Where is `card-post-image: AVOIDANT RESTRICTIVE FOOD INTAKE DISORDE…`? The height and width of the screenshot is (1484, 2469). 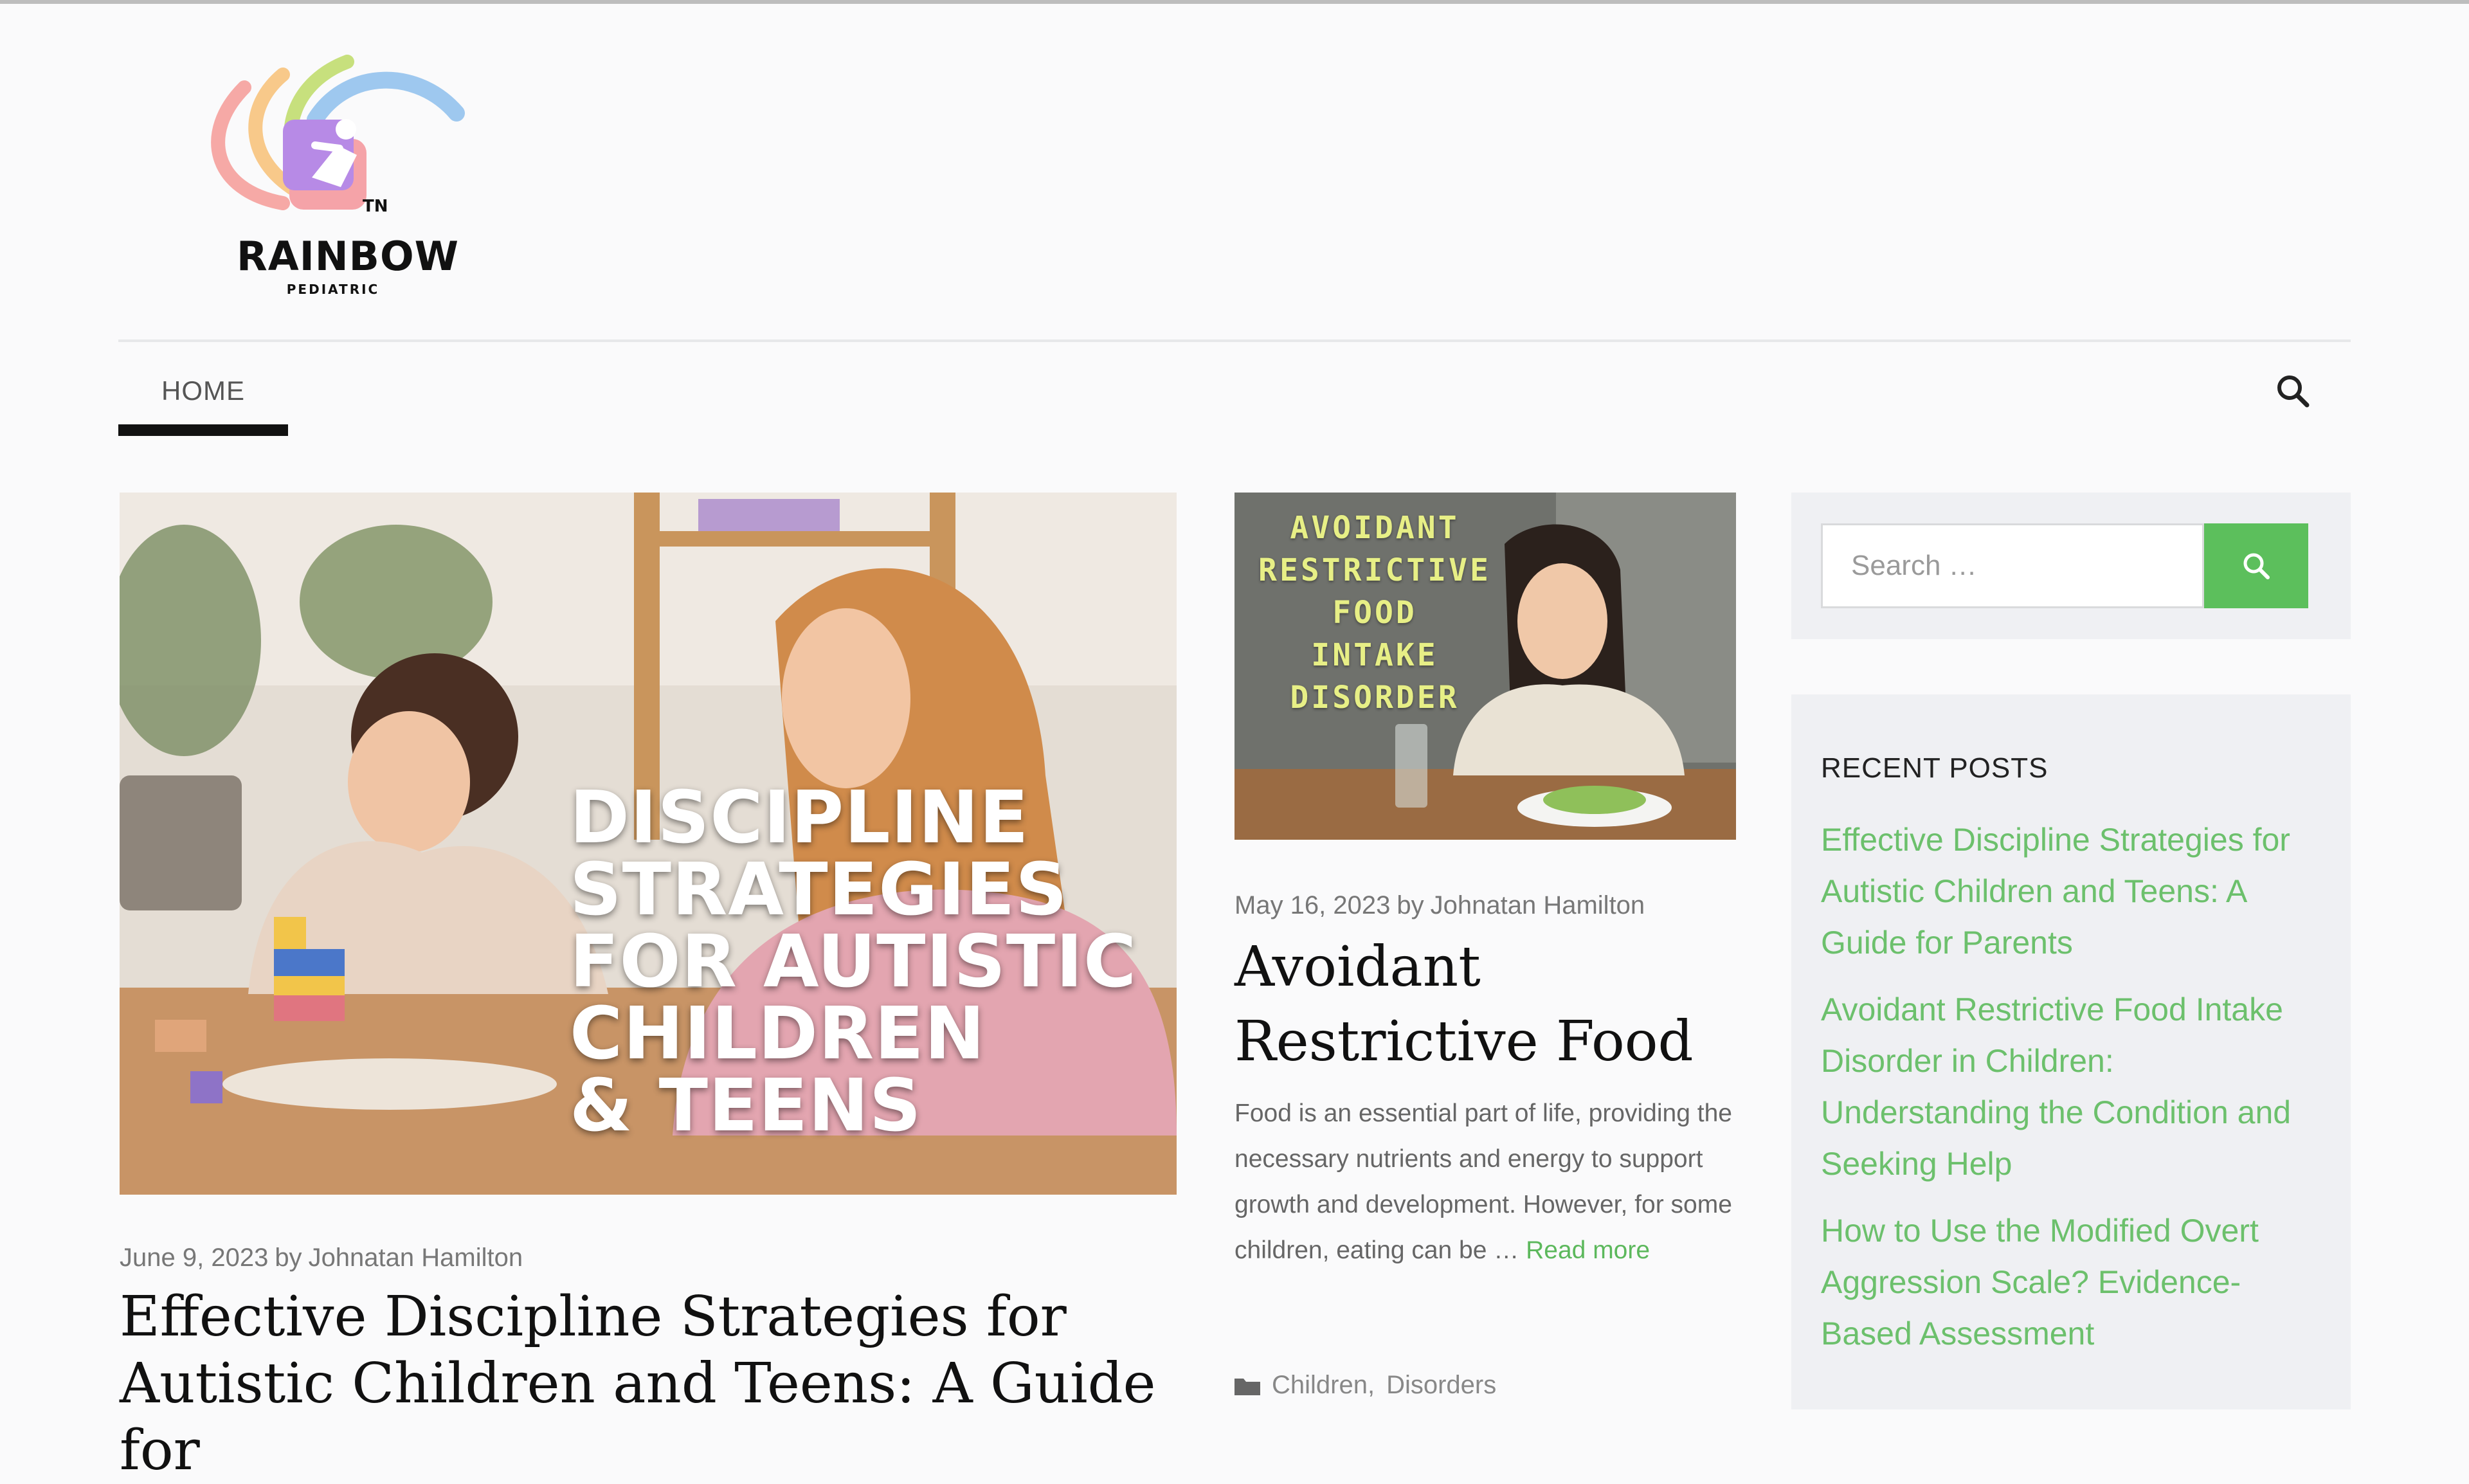
card-post-image: AVOIDANT RESTRICTIVE FOOD INTAKE DISORDE… is located at coordinates (1485, 666).